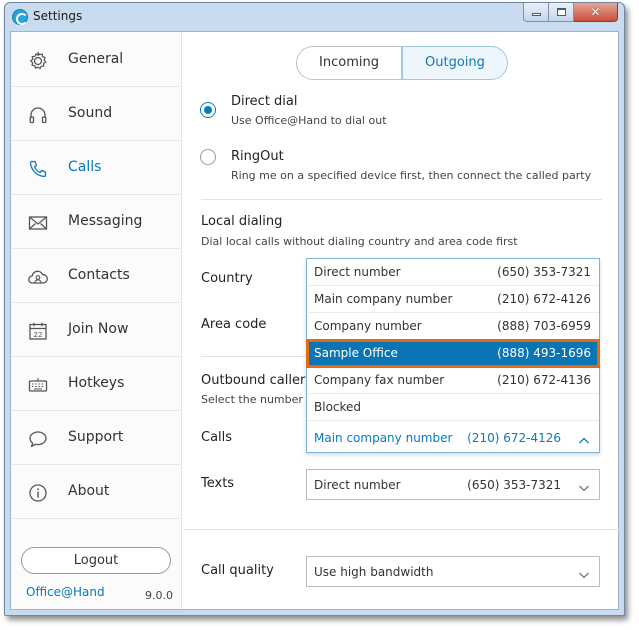 The height and width of the screenshot is (630, 639). Describe the element at coordinates (237, 570) in the screenshot. I see `call-quality-label: Call quality` at that location.